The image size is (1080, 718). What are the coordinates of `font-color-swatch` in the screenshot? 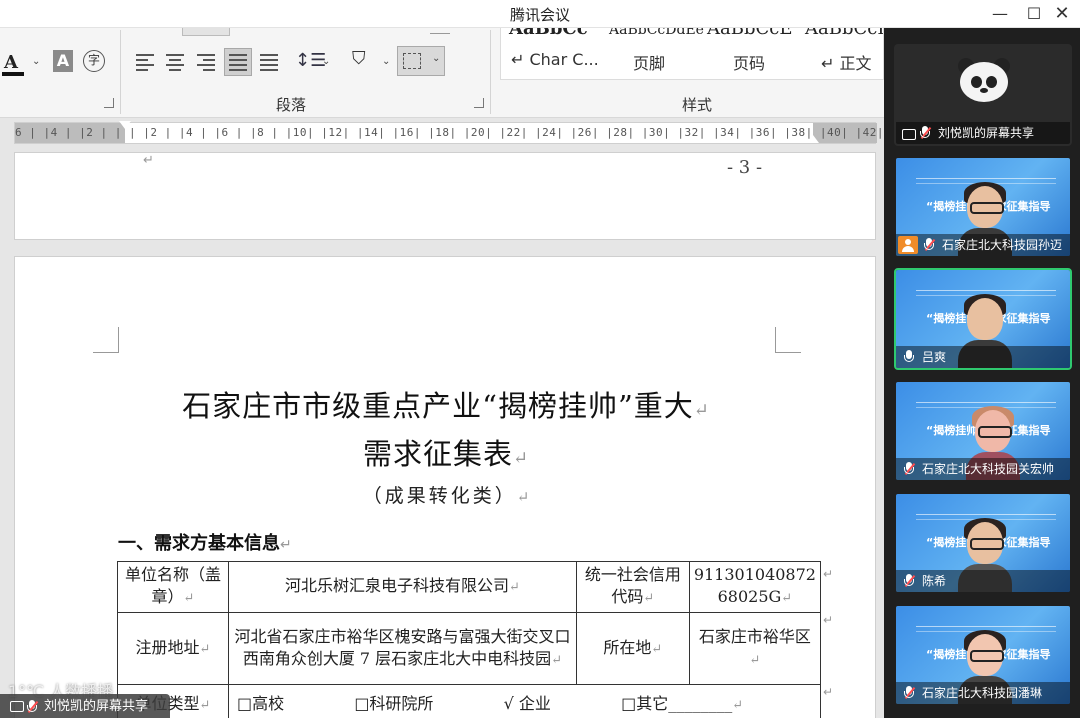 It's located at (13, 74).